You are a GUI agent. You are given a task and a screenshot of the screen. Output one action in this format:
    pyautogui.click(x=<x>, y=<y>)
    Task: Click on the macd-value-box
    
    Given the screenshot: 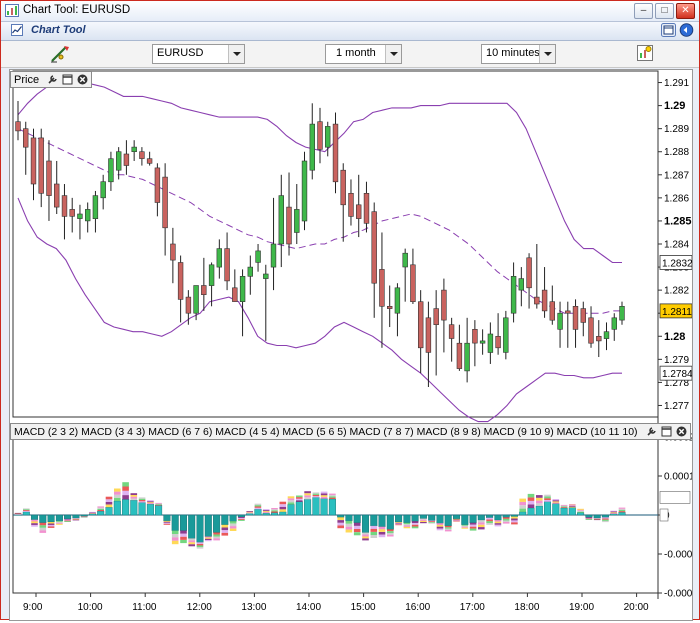 What is the action you would take?
    pyautogui.click(x=664, y=515)
    